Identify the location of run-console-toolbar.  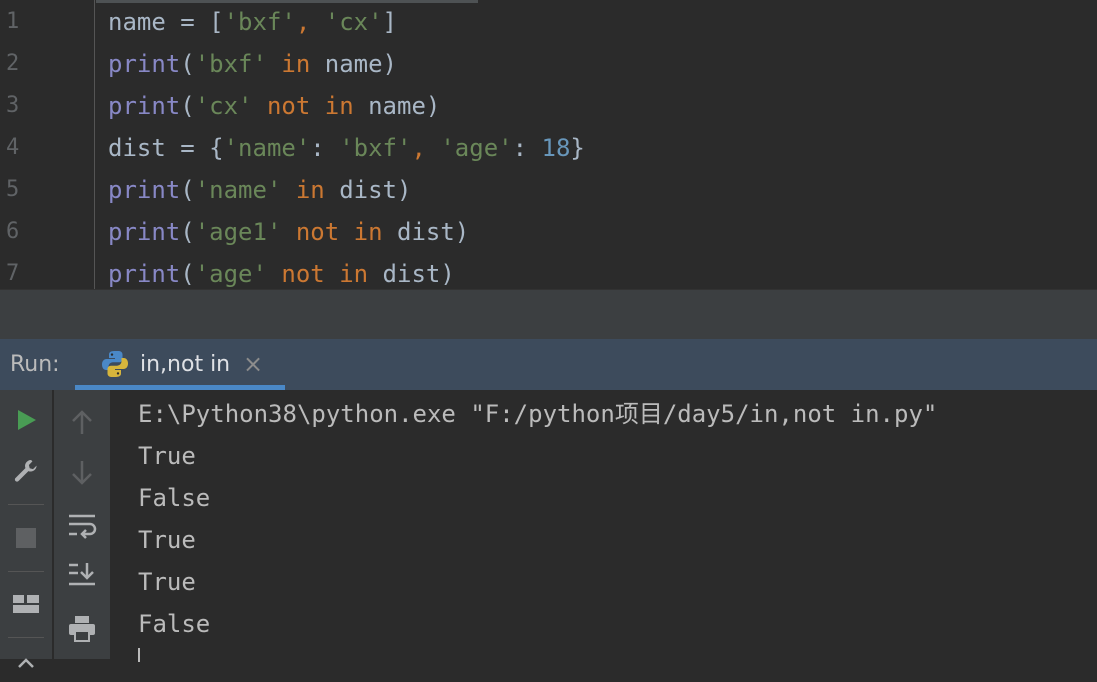
(82, 524).